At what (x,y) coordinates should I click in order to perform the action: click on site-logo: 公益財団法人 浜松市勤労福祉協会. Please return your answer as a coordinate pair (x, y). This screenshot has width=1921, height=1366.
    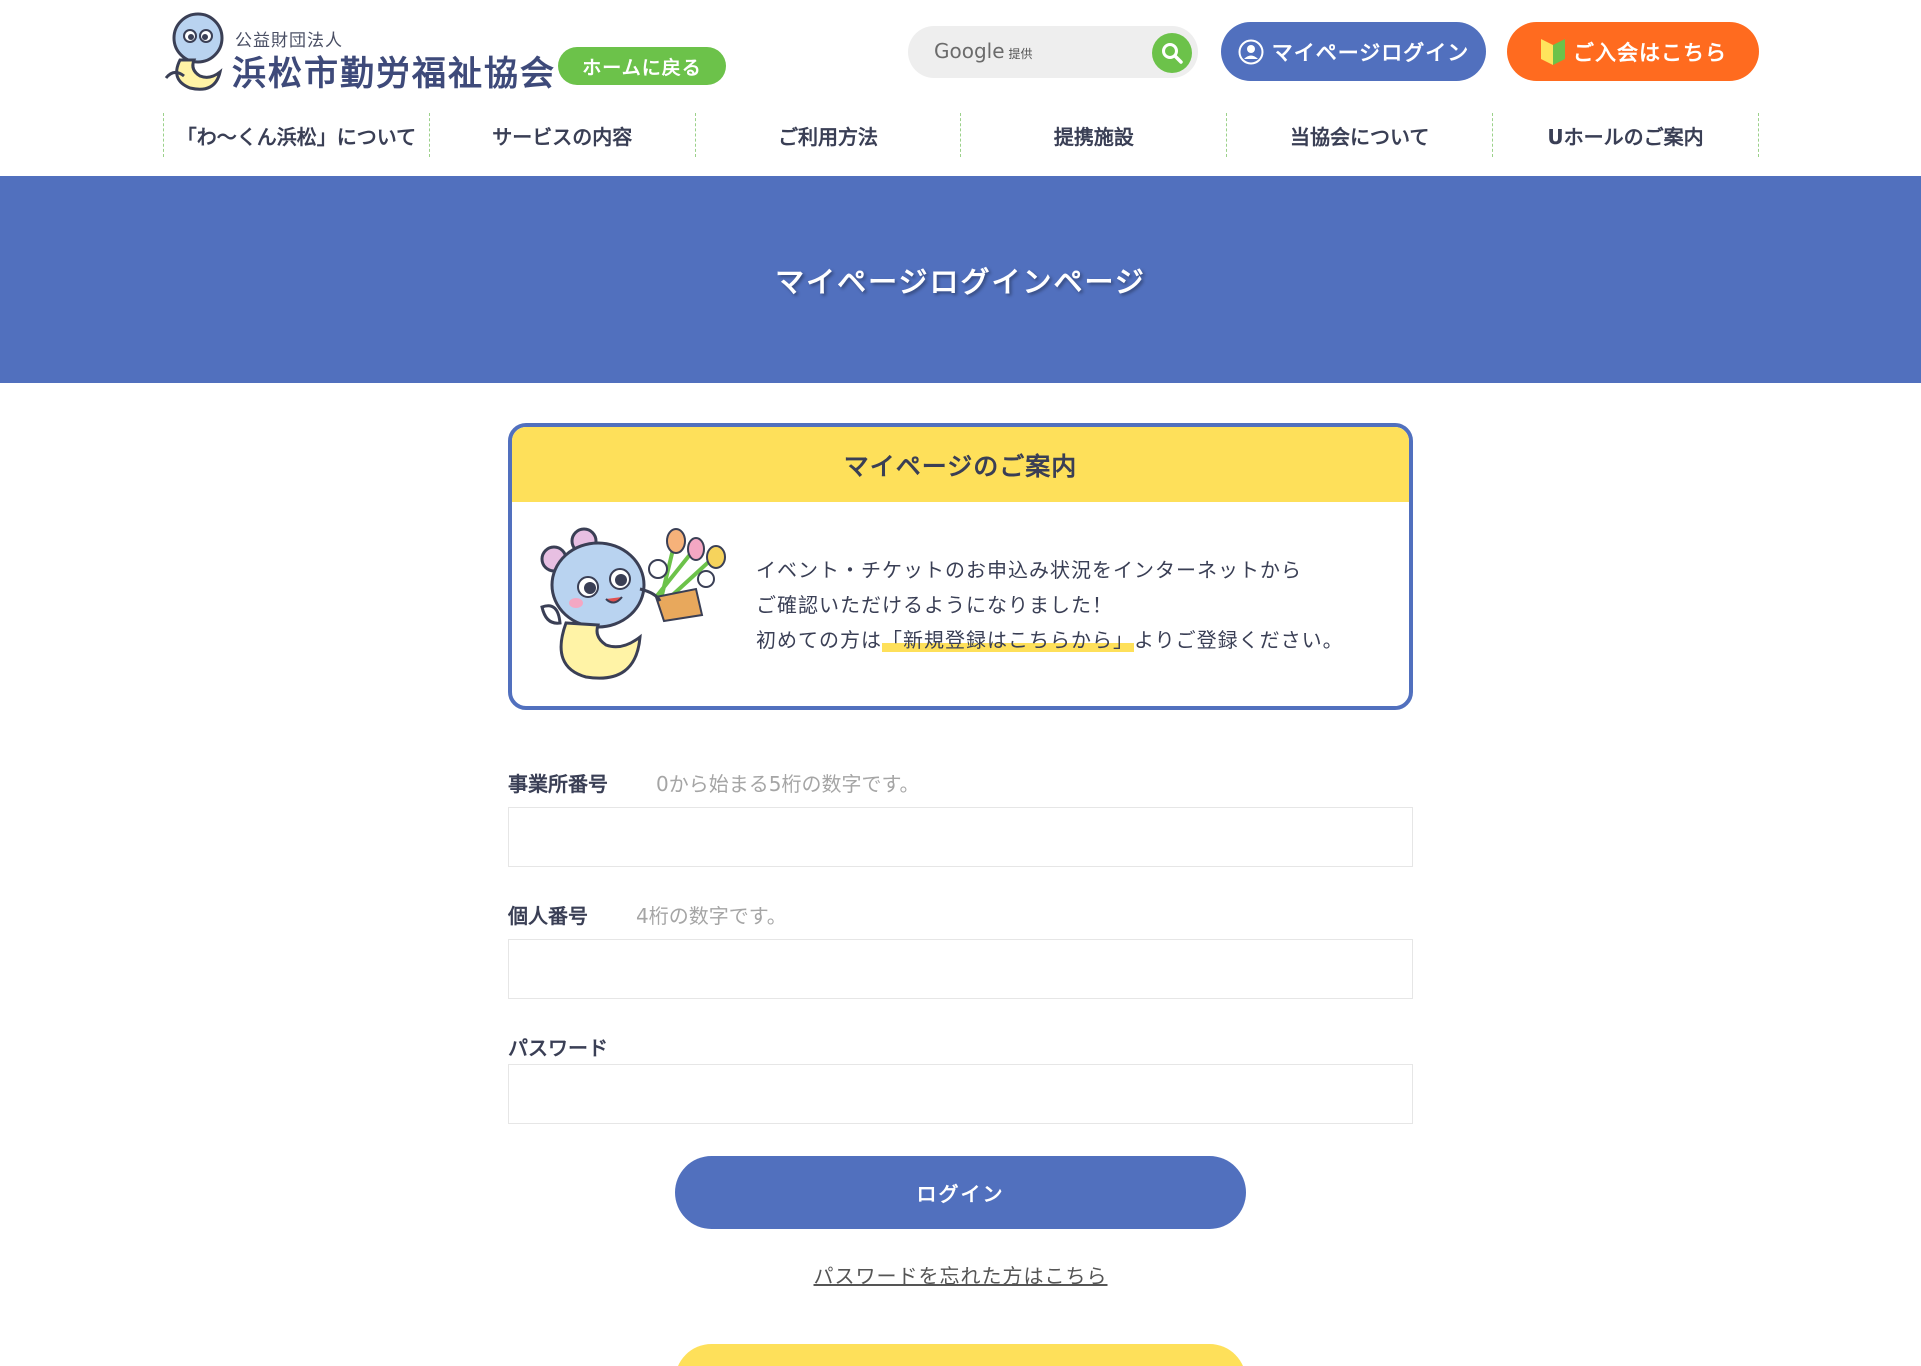
    Looking at the image, I should click on (360, 52).